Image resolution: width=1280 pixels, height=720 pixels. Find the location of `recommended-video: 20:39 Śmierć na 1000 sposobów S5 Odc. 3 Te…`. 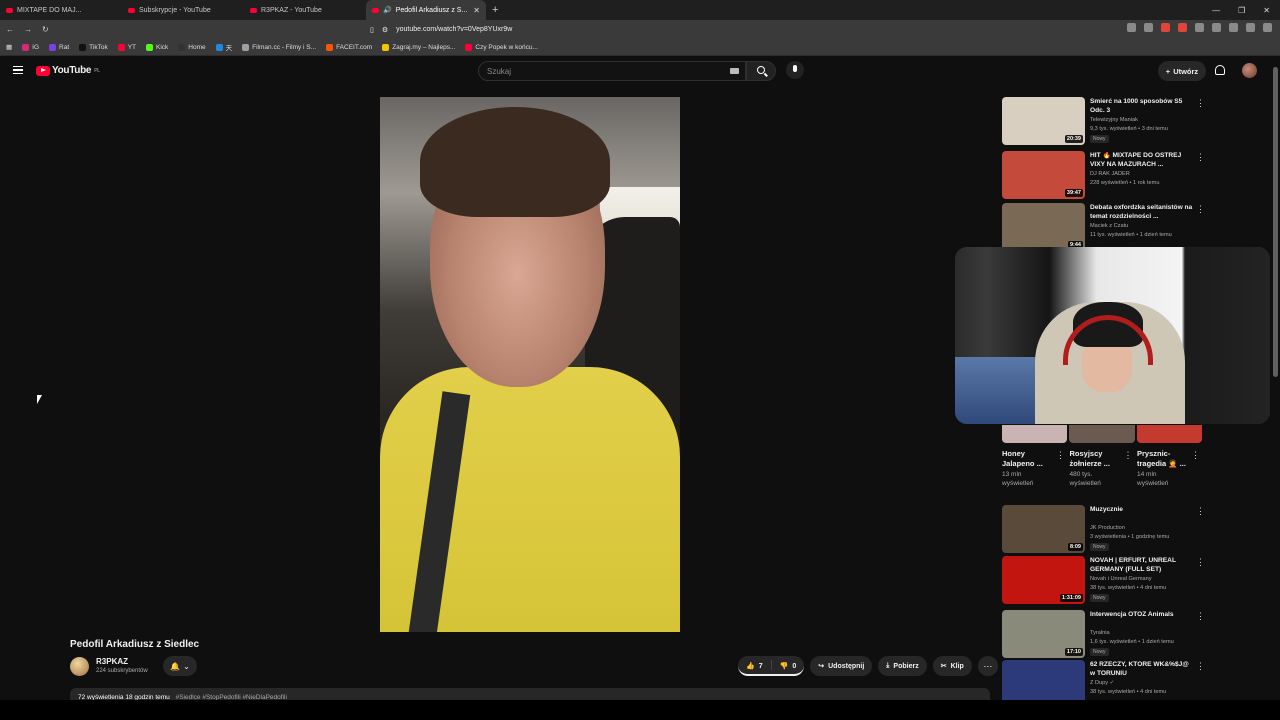

recommended-video: 20:39 Śmierć na 1000 sposobów S5 Odc. 3 Te… is located at coordinates (1107, 121).